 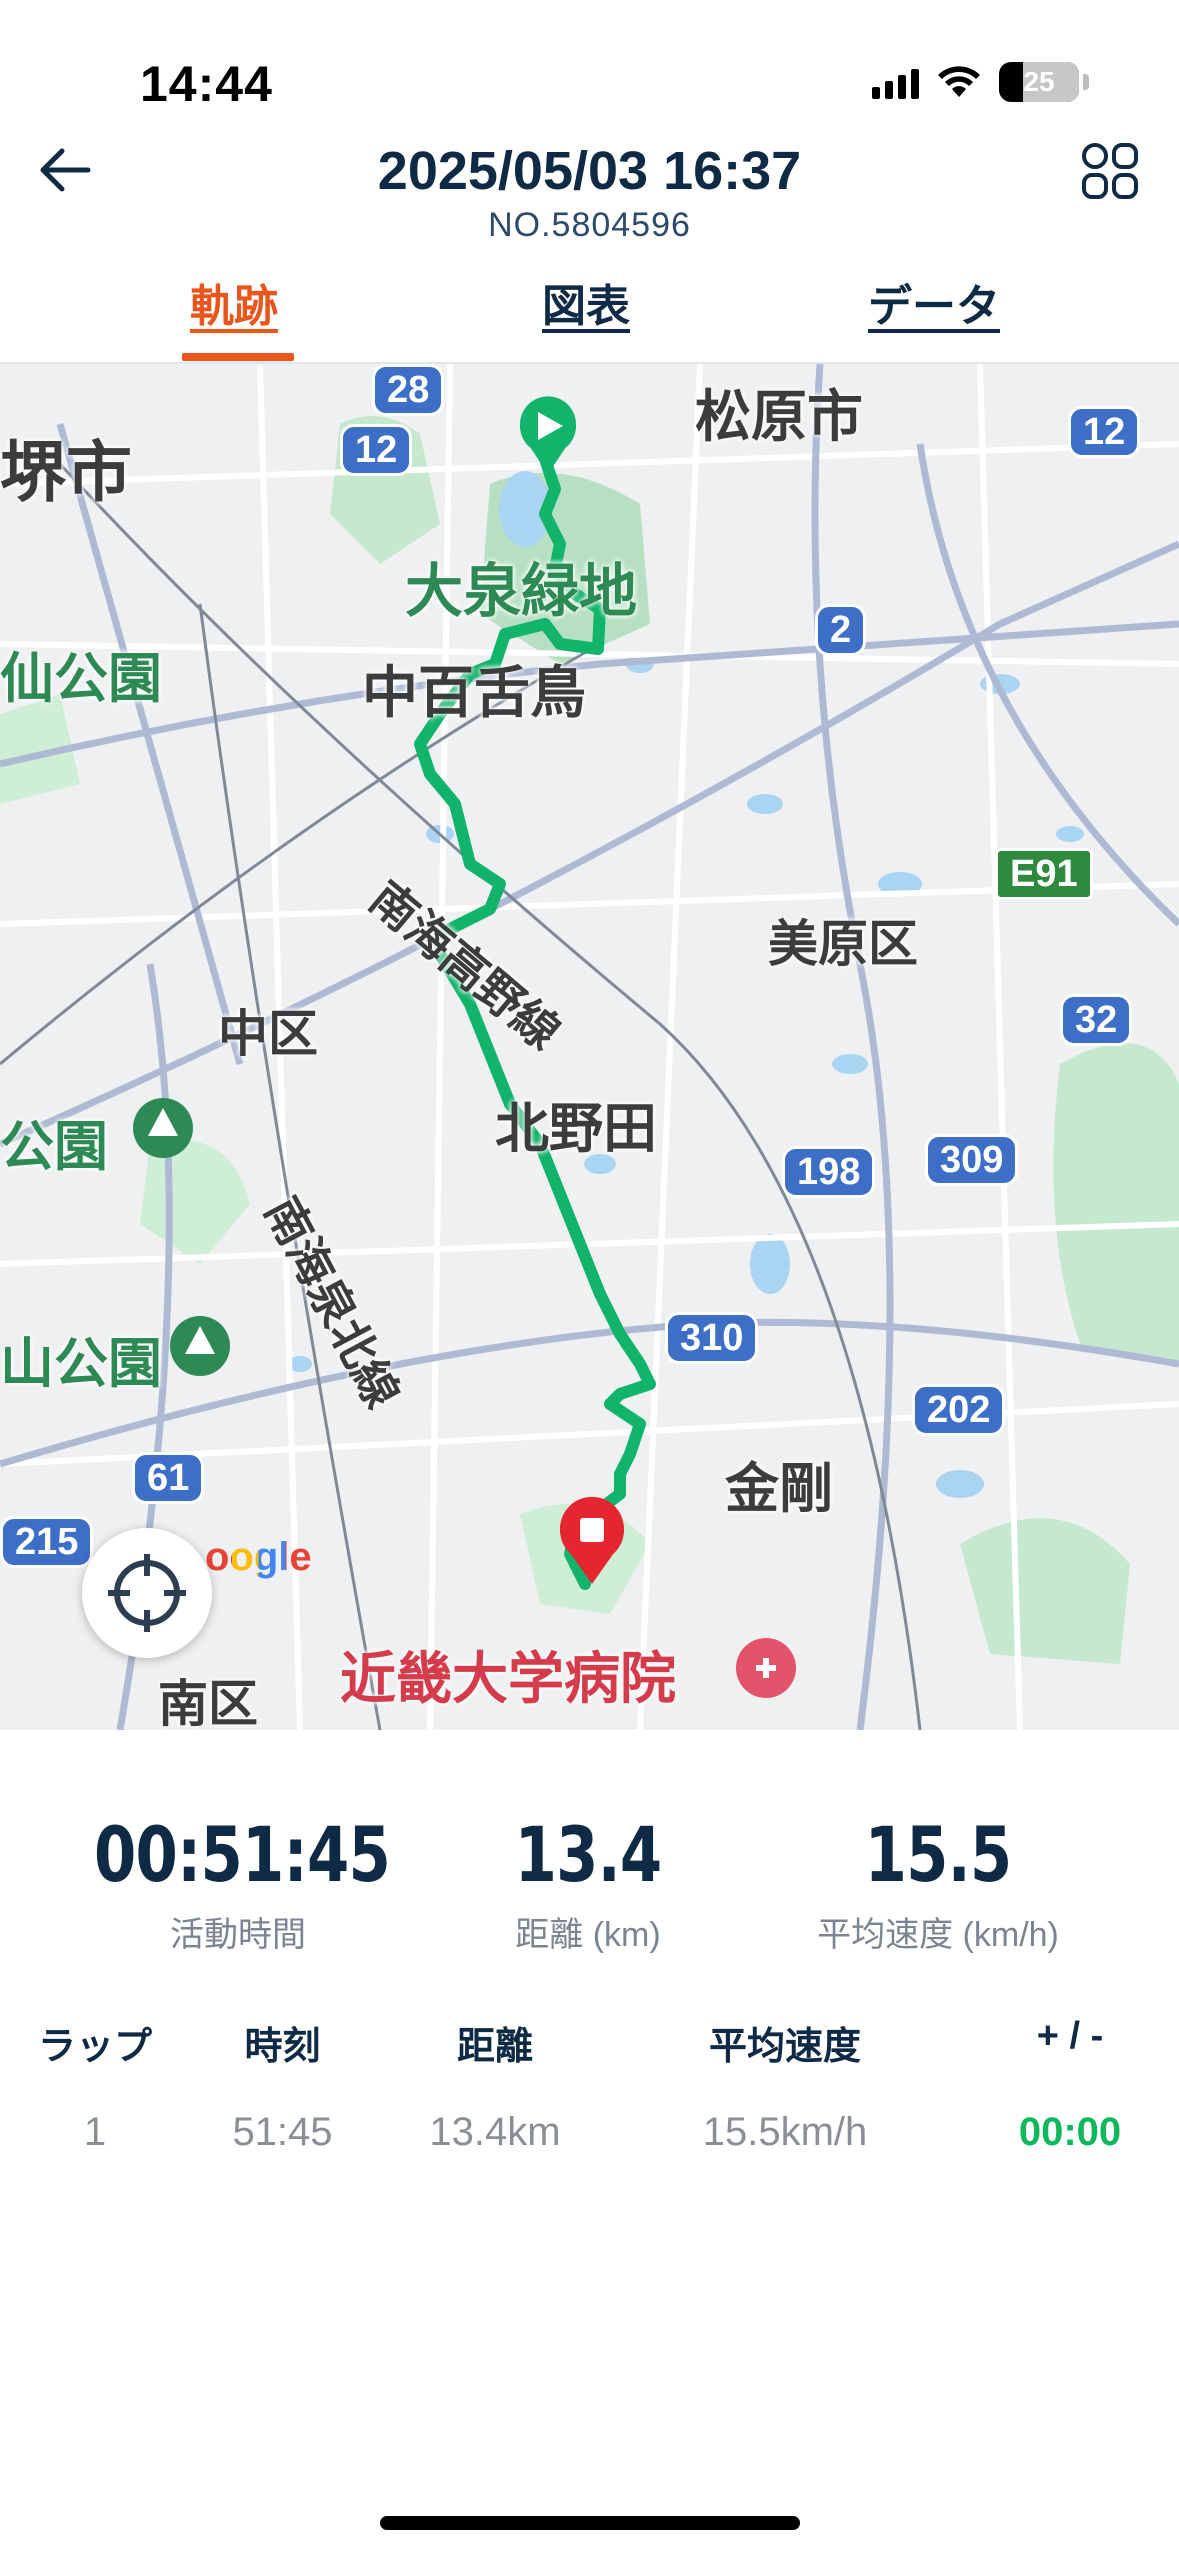 I want to click on map-label-kitanoda: 北野田, so click(x=576, y=1129).